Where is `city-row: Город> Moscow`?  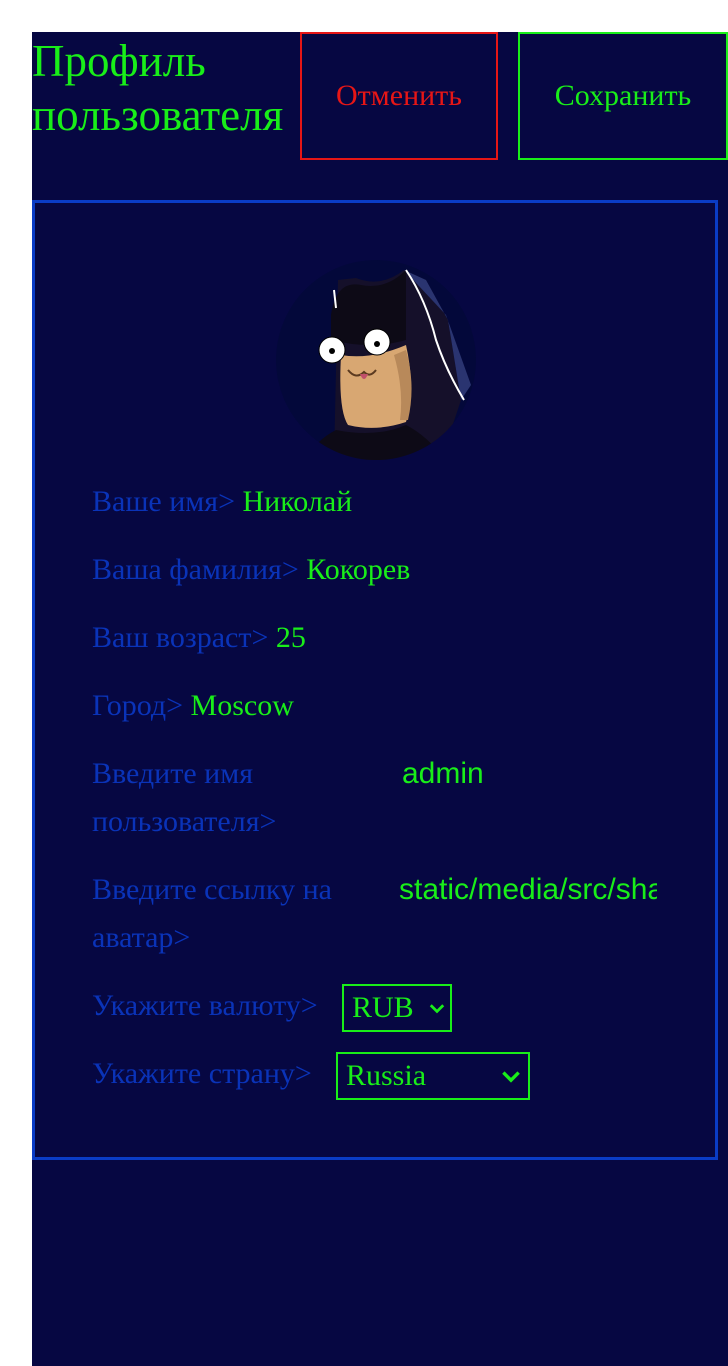
city-row: Город> Moscow is located at coordinates (193, 706).